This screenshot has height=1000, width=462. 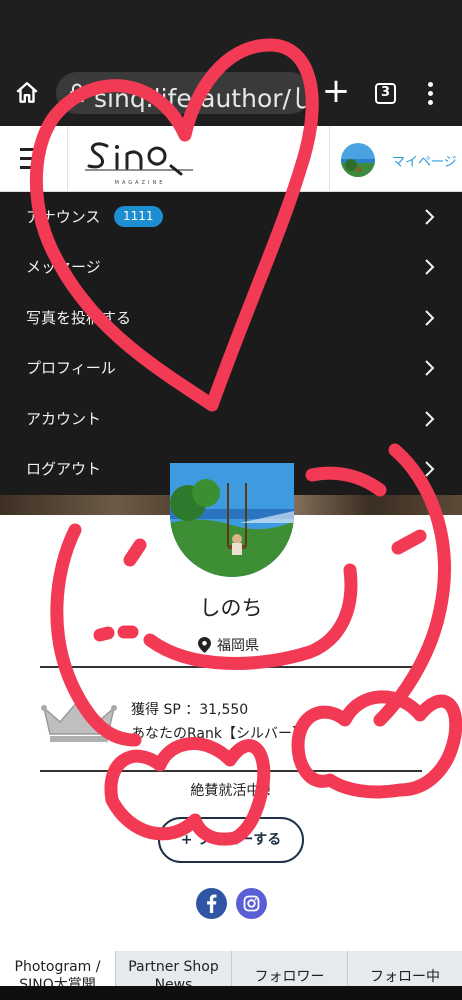 What do you see at coordinates (190, 710) in the screenshot?
I see `sp-count: 獲得 SP ：31,550` at bounding box center [190, 710].